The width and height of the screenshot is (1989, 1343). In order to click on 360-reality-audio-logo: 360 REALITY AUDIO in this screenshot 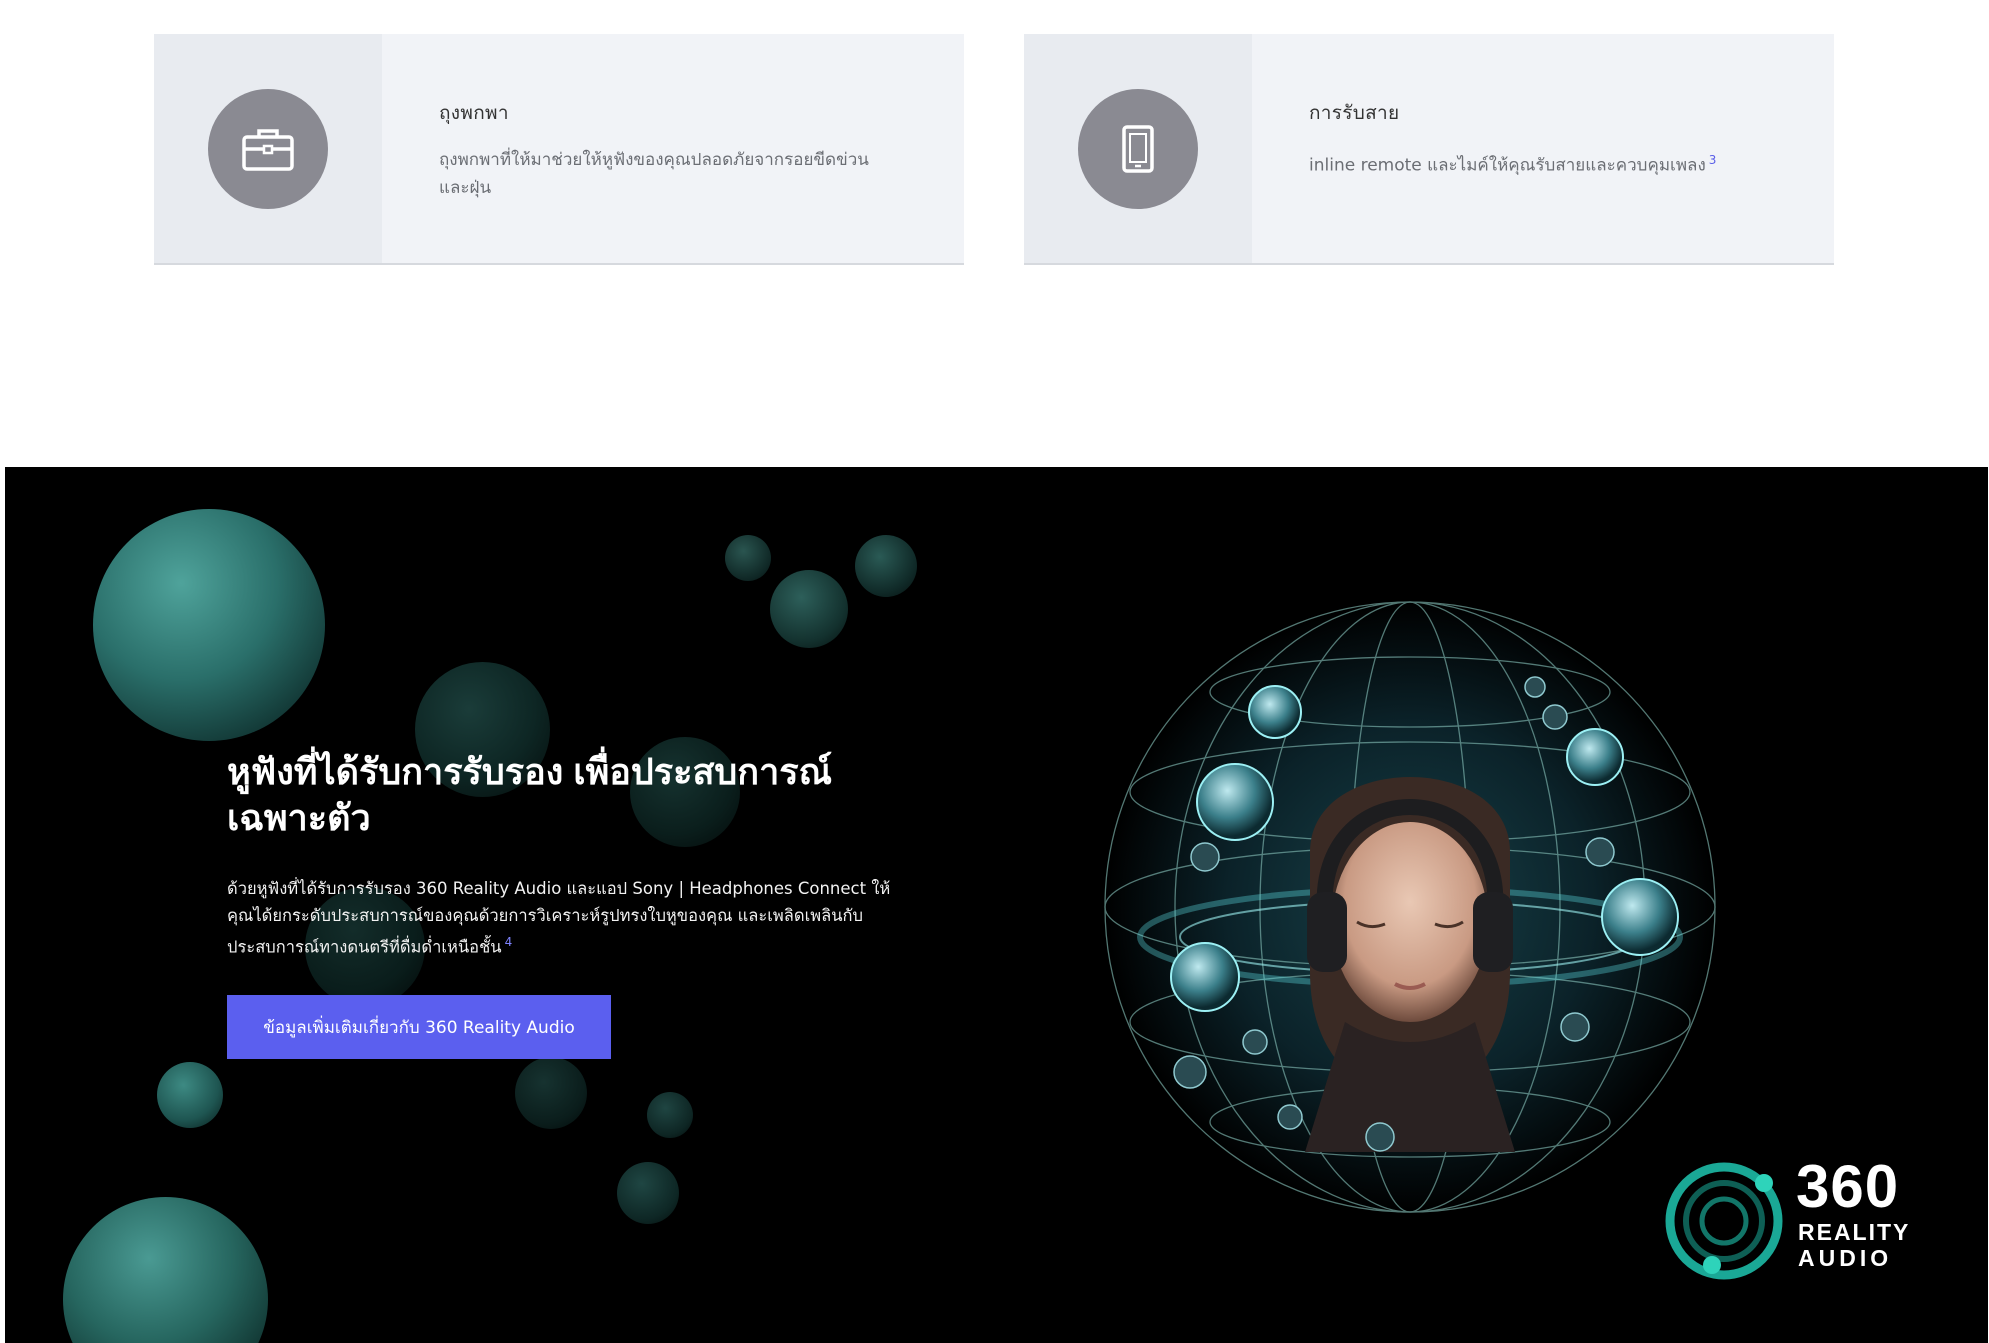, I will do `click(1795, 1222)`.